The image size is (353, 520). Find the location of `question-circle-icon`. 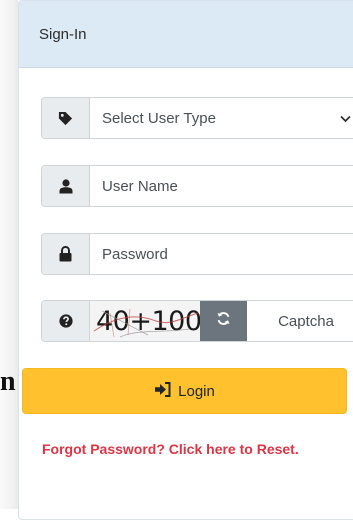

question-circle-icon is located at coordinates (65, 321).